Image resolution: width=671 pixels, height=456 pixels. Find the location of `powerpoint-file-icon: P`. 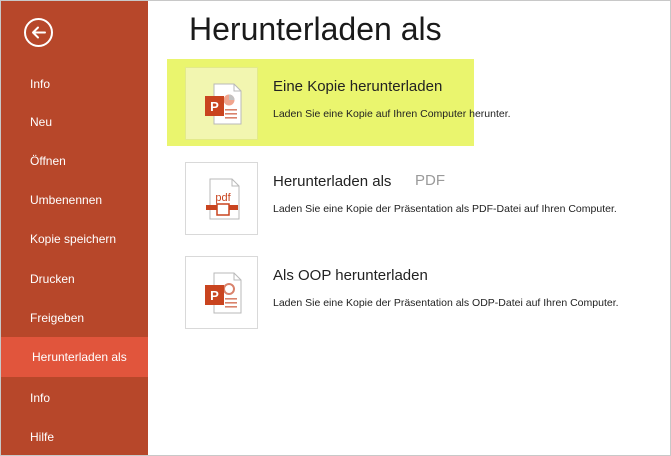

powerpoint-file-icon: P is located at coordinates (223, 104).